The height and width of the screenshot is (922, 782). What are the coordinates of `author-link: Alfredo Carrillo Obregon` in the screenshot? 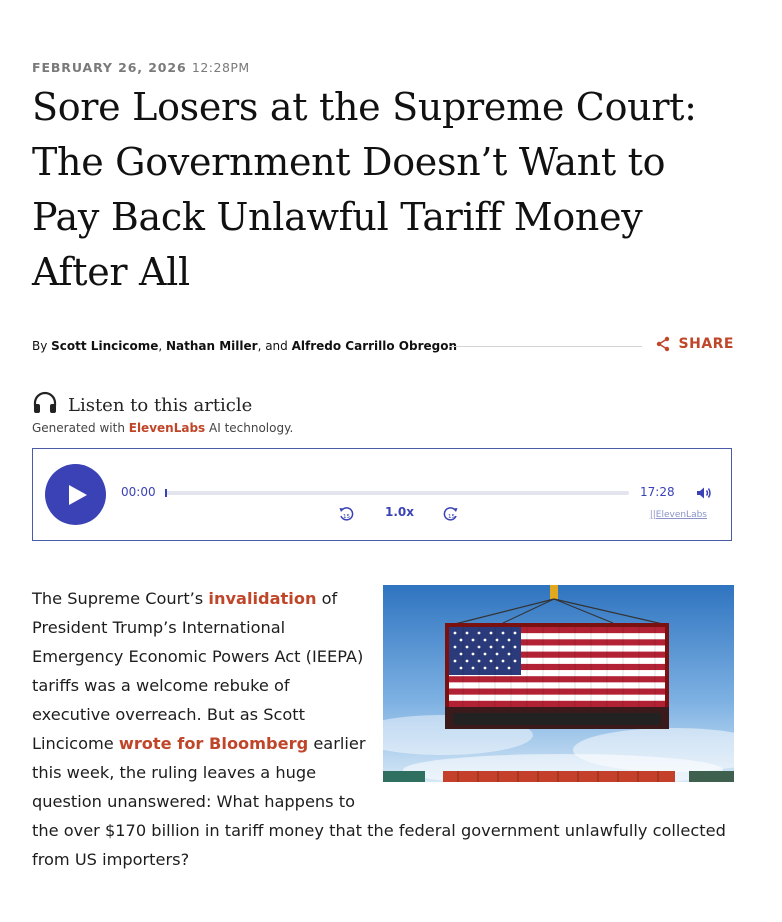 It's located at (374, 346).